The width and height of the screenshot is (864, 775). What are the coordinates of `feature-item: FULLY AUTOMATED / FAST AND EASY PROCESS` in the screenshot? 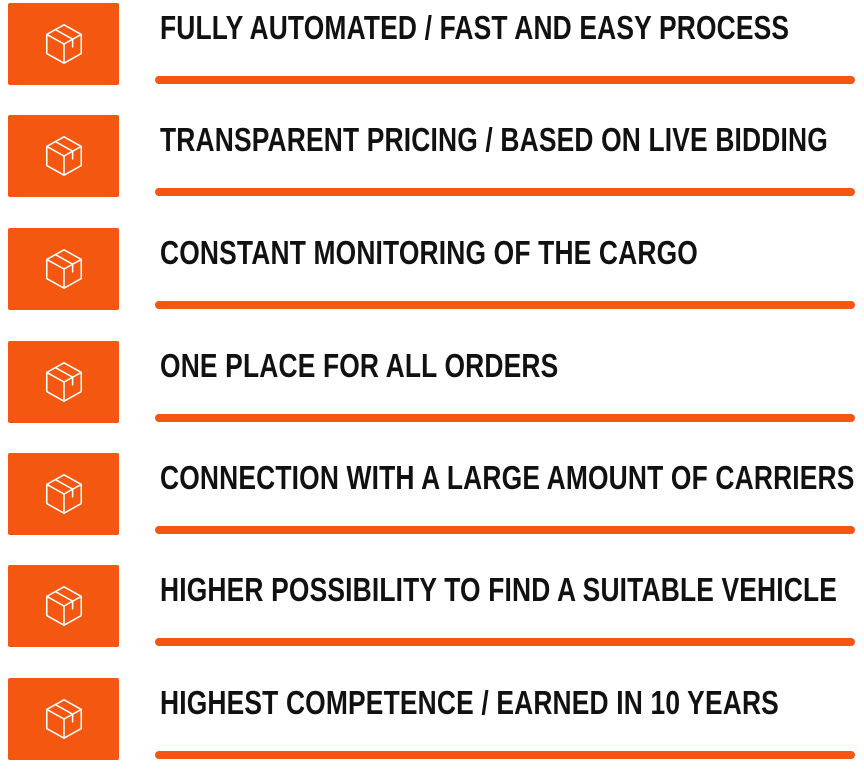 It's located at (432, 50).